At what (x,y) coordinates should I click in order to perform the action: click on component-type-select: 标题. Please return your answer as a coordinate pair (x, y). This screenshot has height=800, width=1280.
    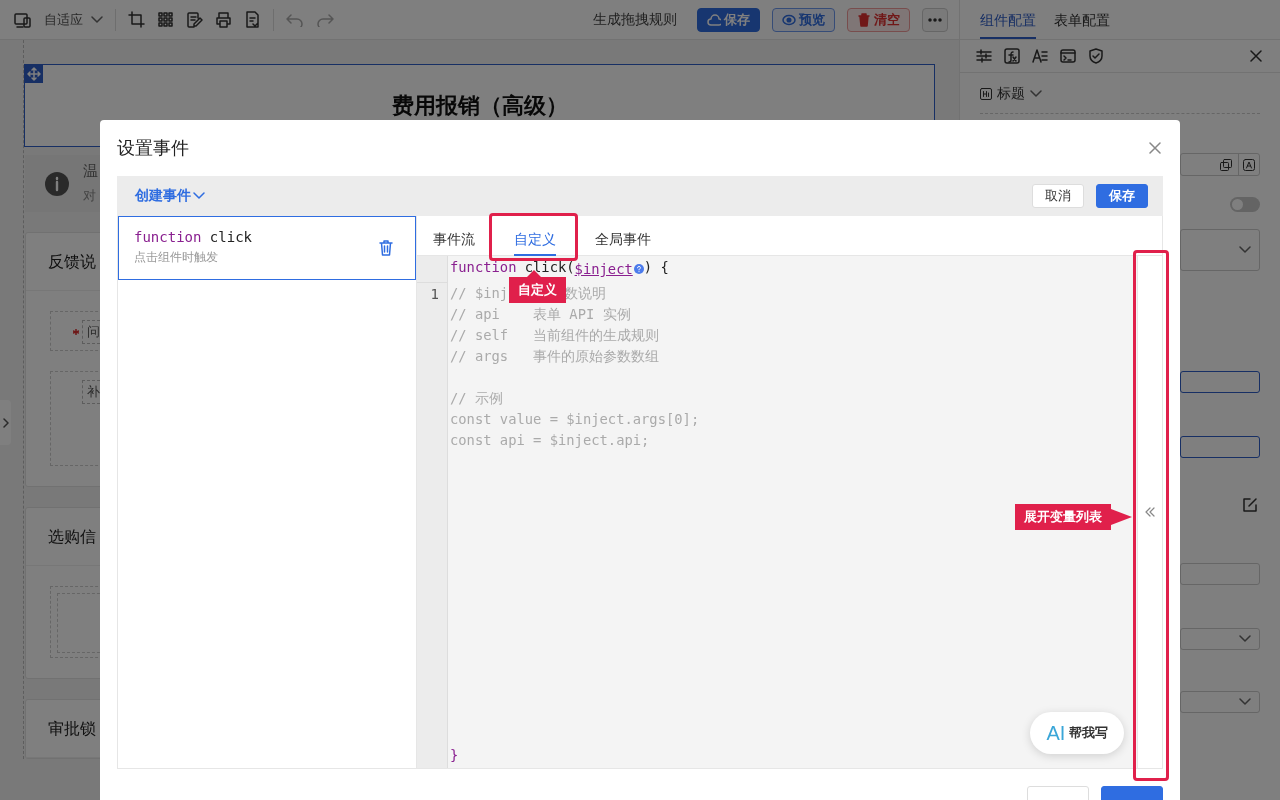
    Looking at the image, I should click on (1011, 94).